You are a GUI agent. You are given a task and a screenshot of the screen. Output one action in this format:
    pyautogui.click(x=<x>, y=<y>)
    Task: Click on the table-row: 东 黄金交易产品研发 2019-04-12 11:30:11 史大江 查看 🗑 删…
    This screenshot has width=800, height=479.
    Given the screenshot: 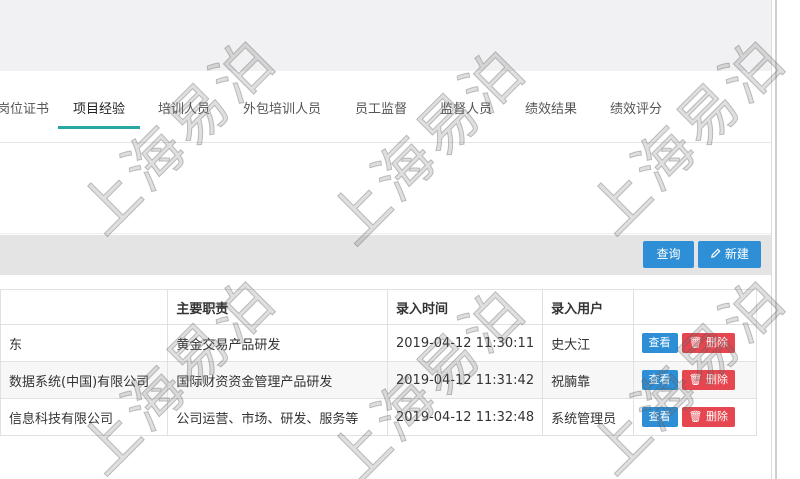 What is the action you would take?
    pyautogui.click(x=379, y=343)
    